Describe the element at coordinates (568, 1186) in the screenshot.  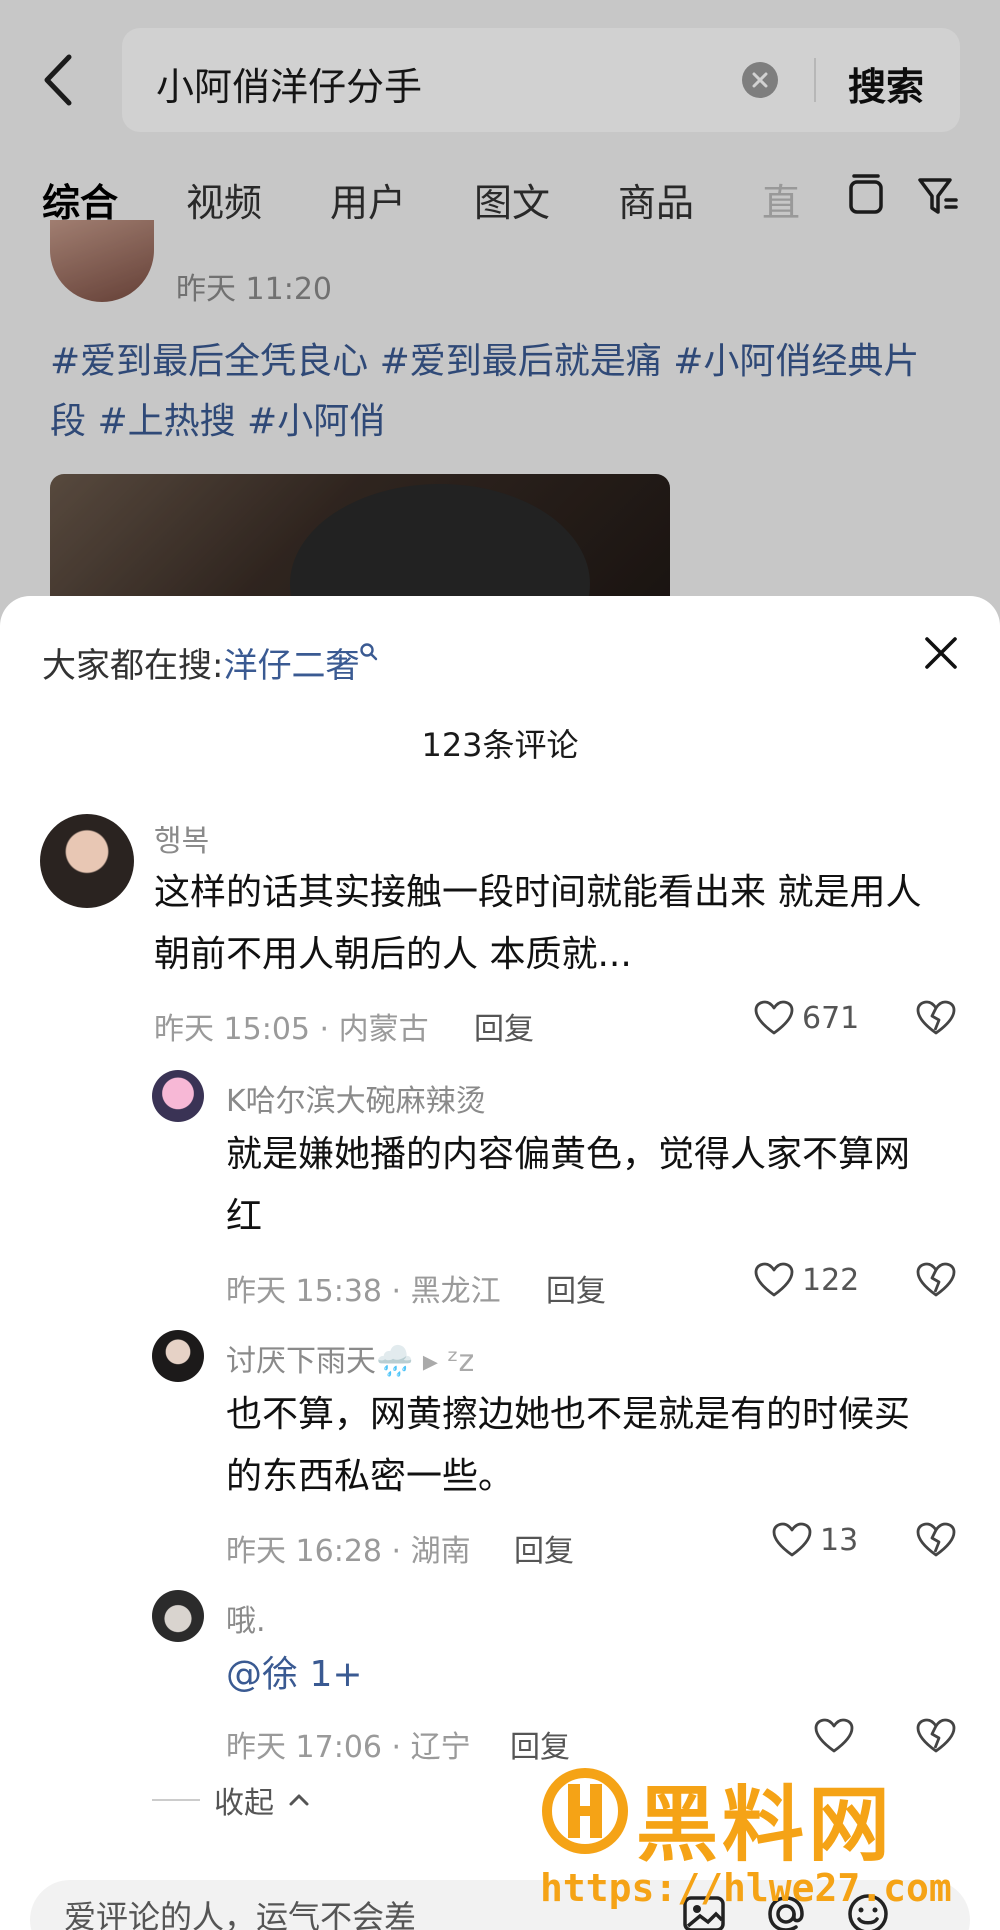
I see `comment-text: 就是嫌她播的内容偏黄色，觉得人家不算网 红` at that location.